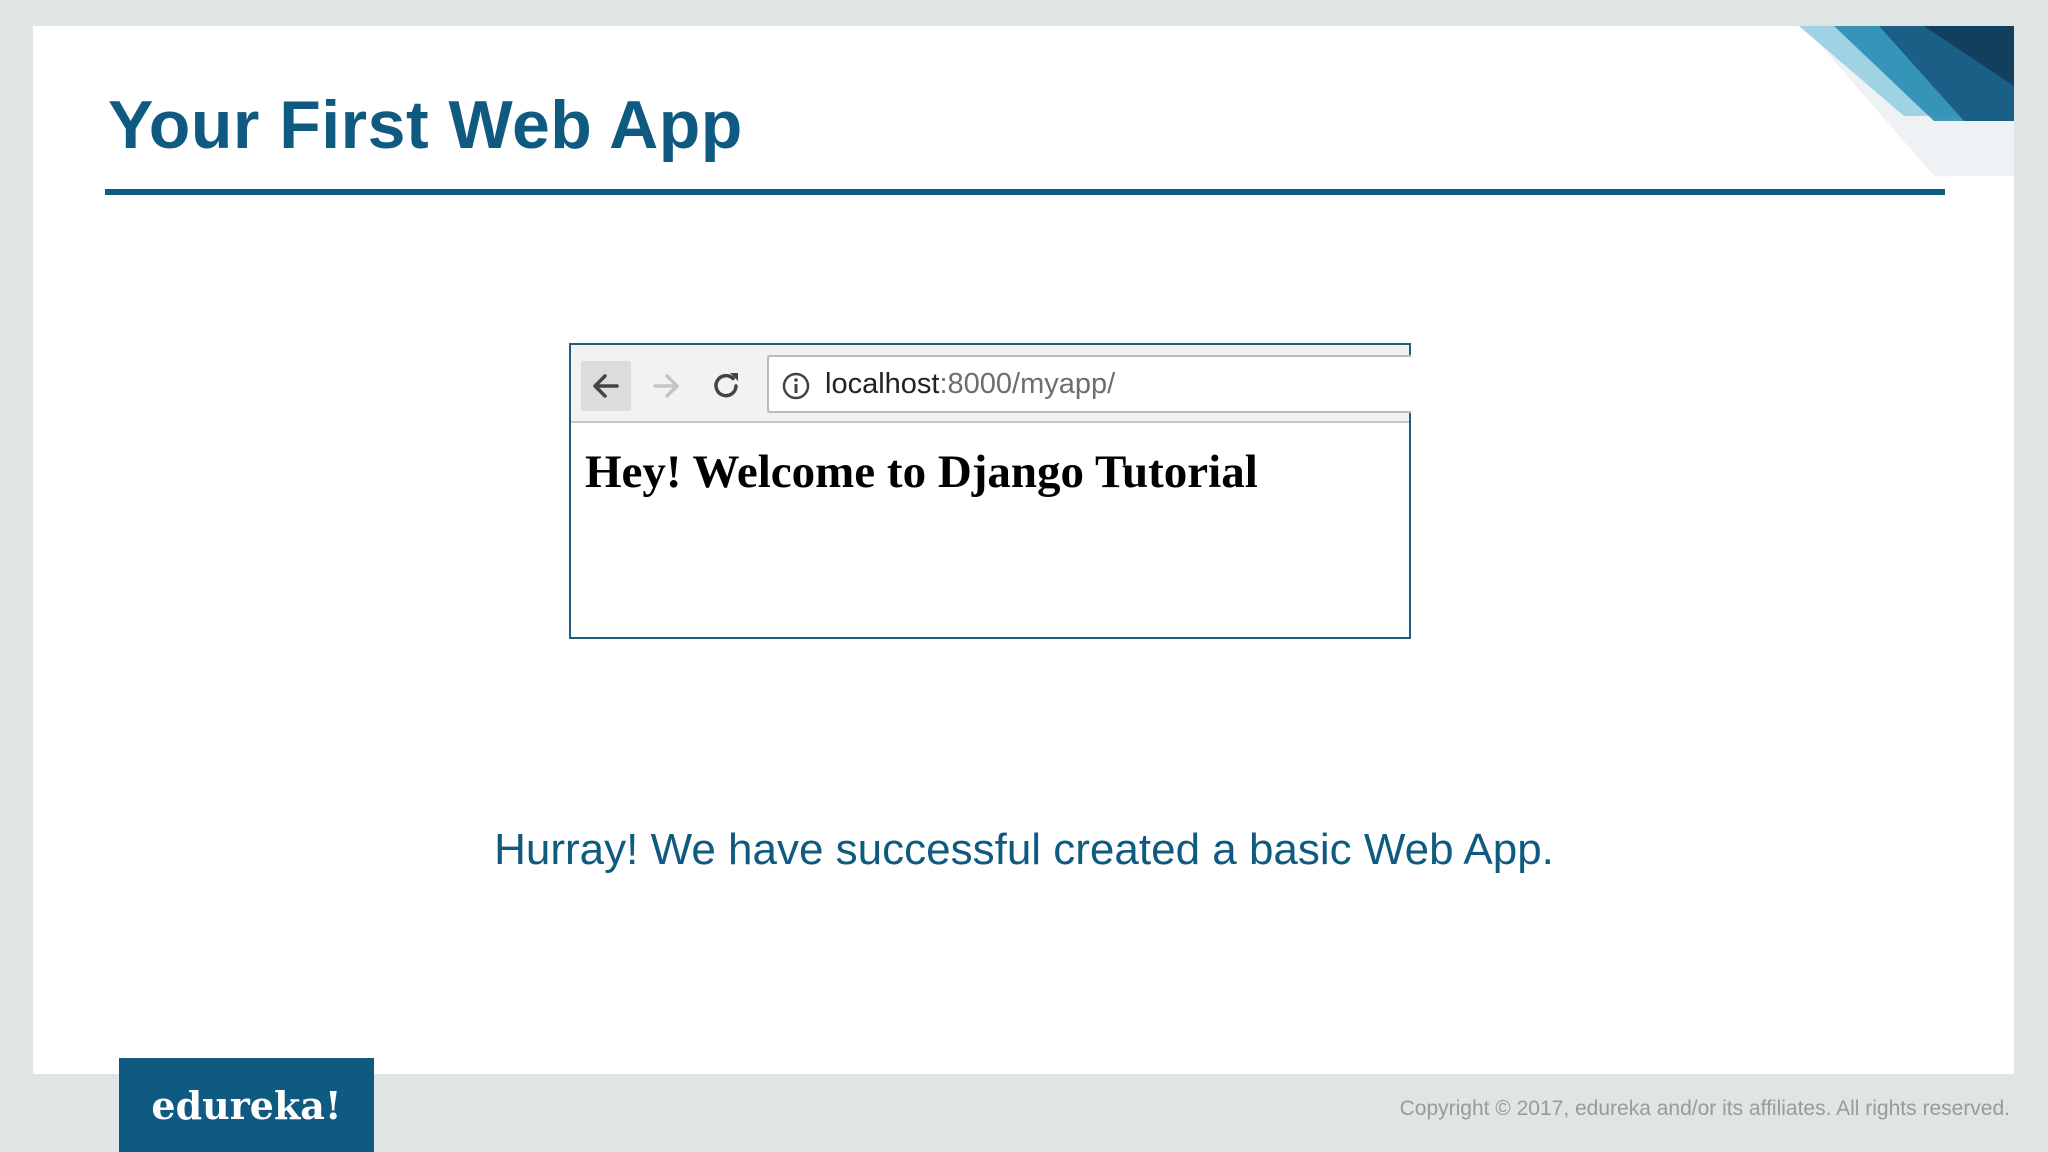 The height and width of the screenshot is (1152, 2048). Describe the element at coordinates (796, 386) in the screenshot. I see `info-icon` at that location.